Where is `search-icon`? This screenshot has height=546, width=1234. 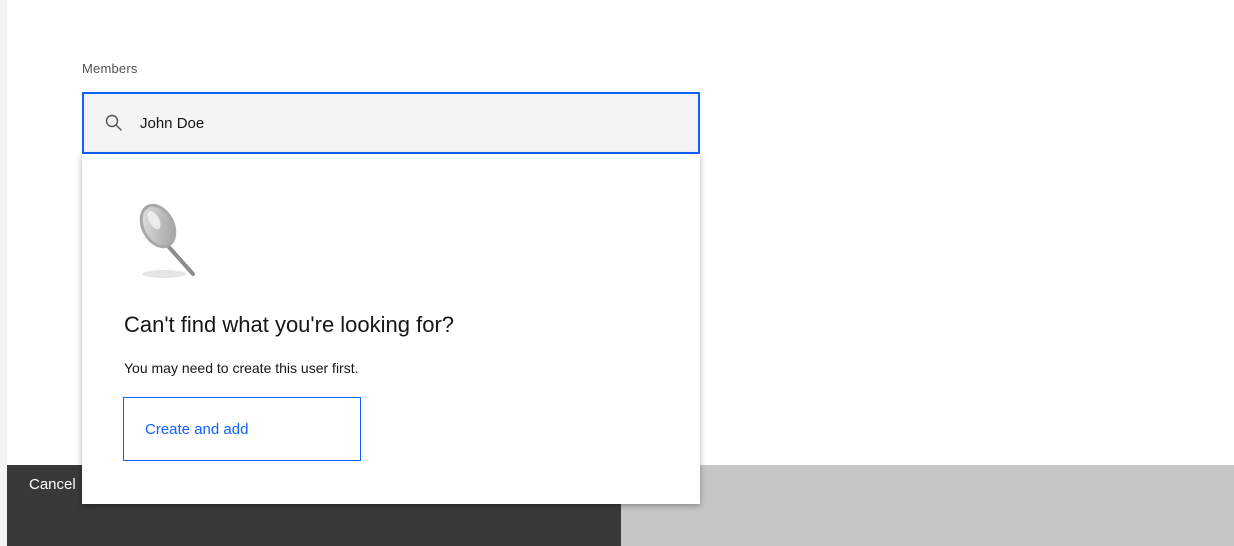
search-icon is located at coordinates (114, 123).